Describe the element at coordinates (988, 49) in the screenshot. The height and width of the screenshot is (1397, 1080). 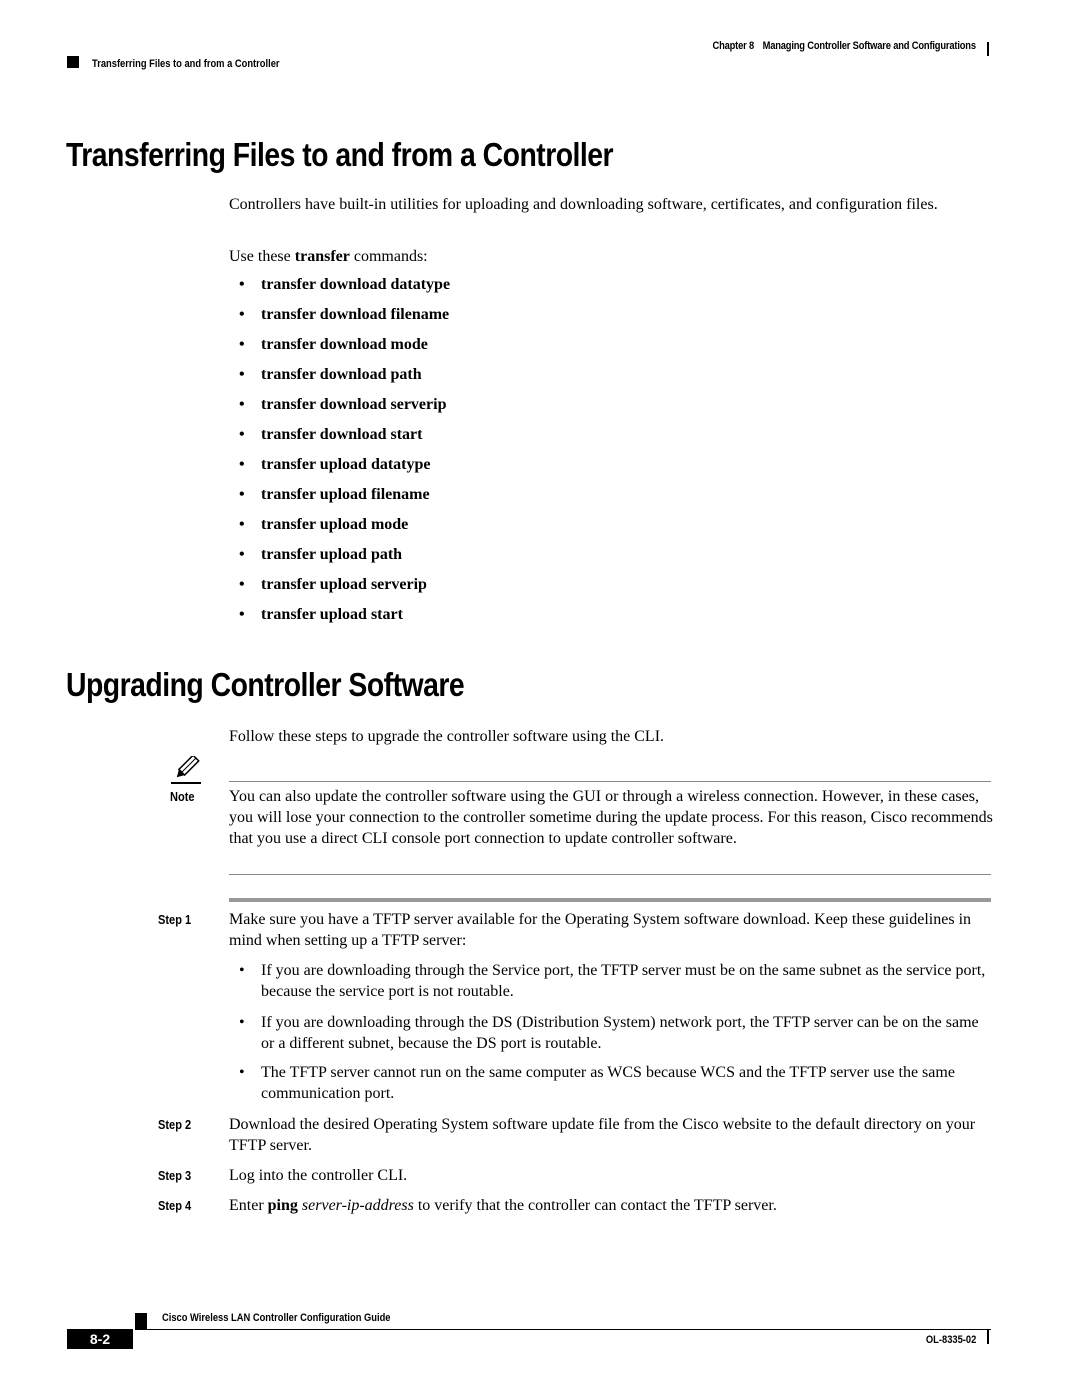
I see `header-rule-marker` at that location.